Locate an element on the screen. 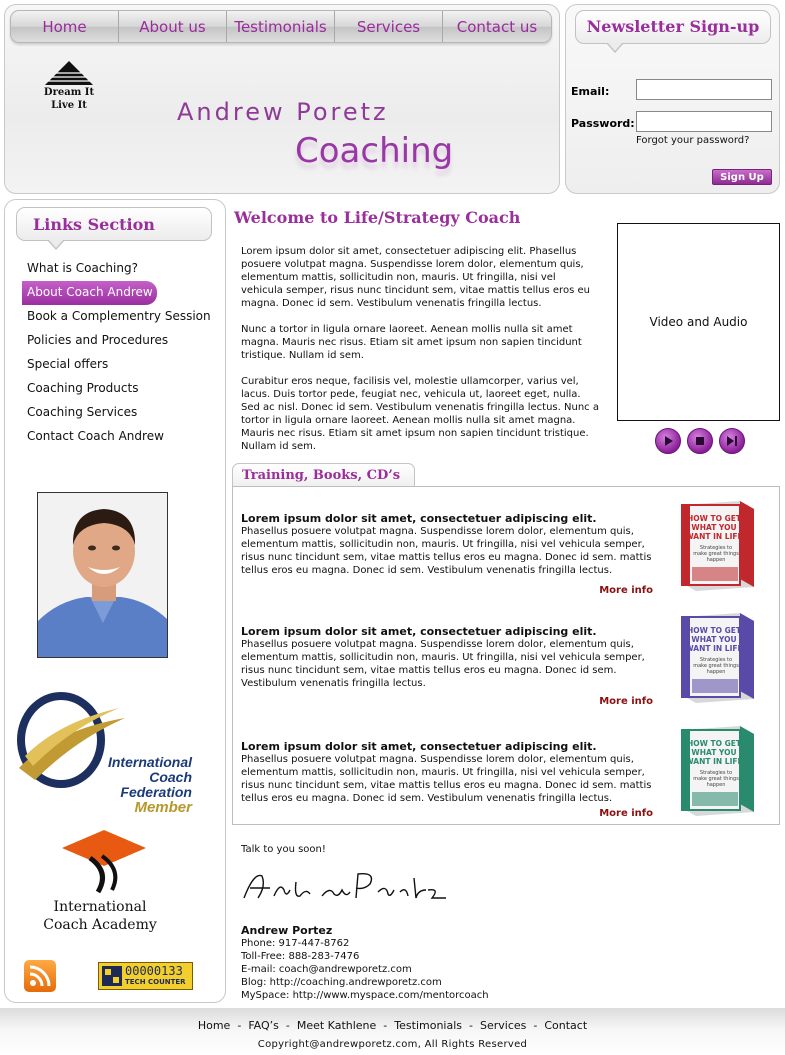  bubble-tail is located at coordinates (56, 244).